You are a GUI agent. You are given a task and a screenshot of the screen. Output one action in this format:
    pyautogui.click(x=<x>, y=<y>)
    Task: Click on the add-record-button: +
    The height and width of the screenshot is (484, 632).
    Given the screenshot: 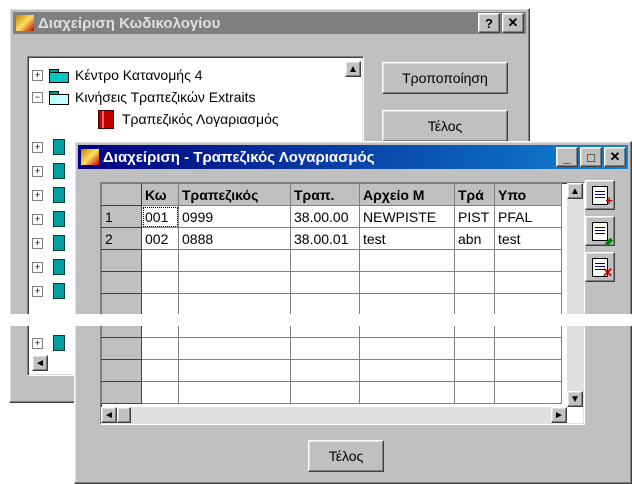 What is the action you would take?
    pyautogui.click(x=600, y=195)
    